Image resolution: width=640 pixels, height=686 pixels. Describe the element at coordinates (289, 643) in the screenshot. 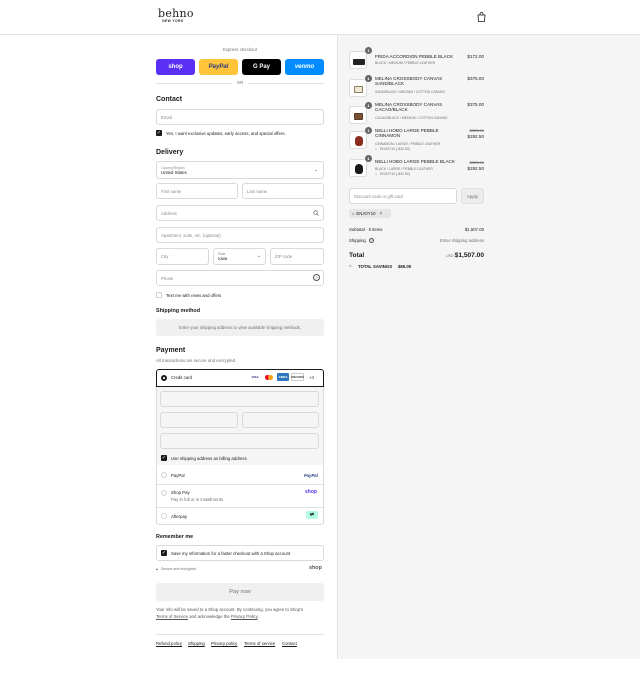

I see `footer-link-contact: Contact` at that location.